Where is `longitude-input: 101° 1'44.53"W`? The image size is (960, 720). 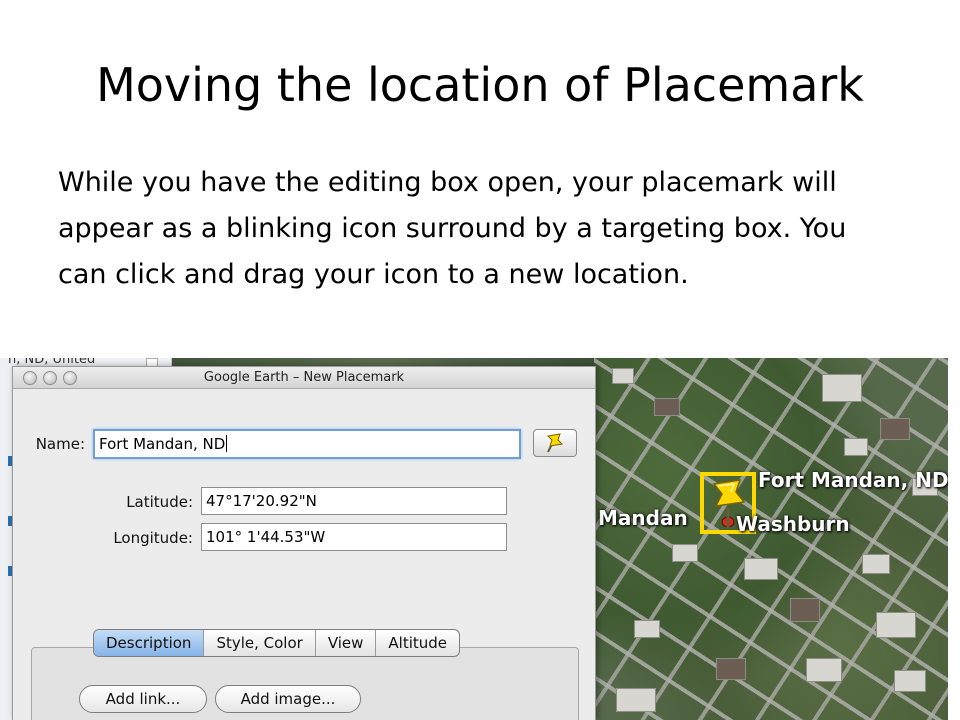 longitude-input: 101° 1'44.53"W is located at coordinates (354, 537).